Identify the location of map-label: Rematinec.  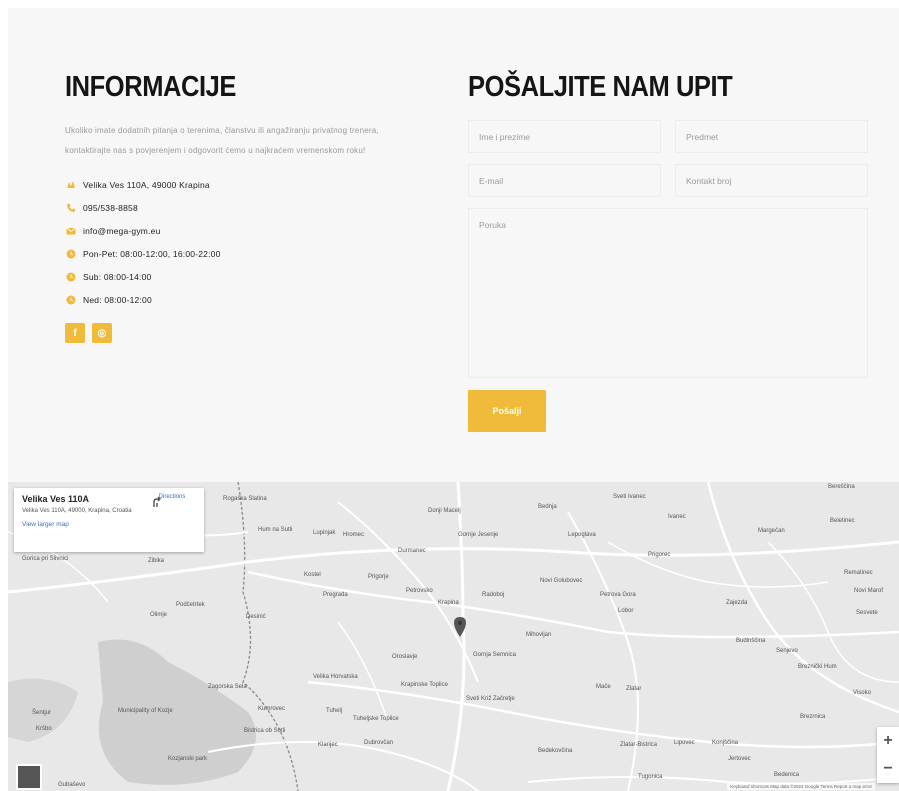
(858, 573).